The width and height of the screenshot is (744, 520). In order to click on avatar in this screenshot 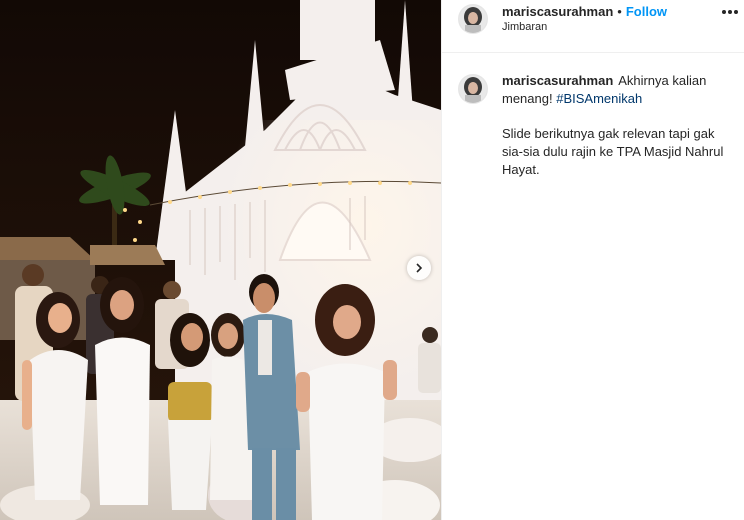, I will do `click(473, 19)`.